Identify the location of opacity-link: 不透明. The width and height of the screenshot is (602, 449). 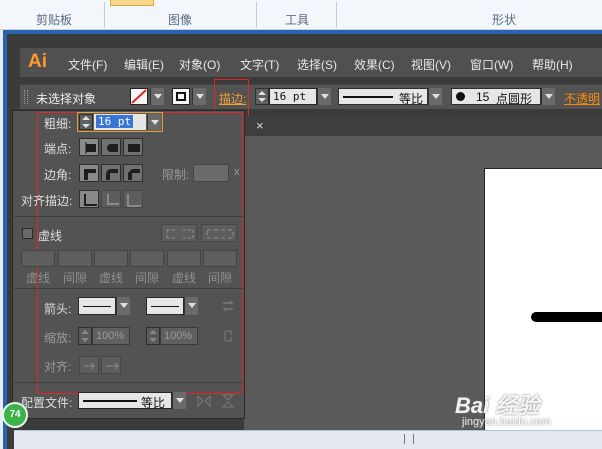
(582, 98).